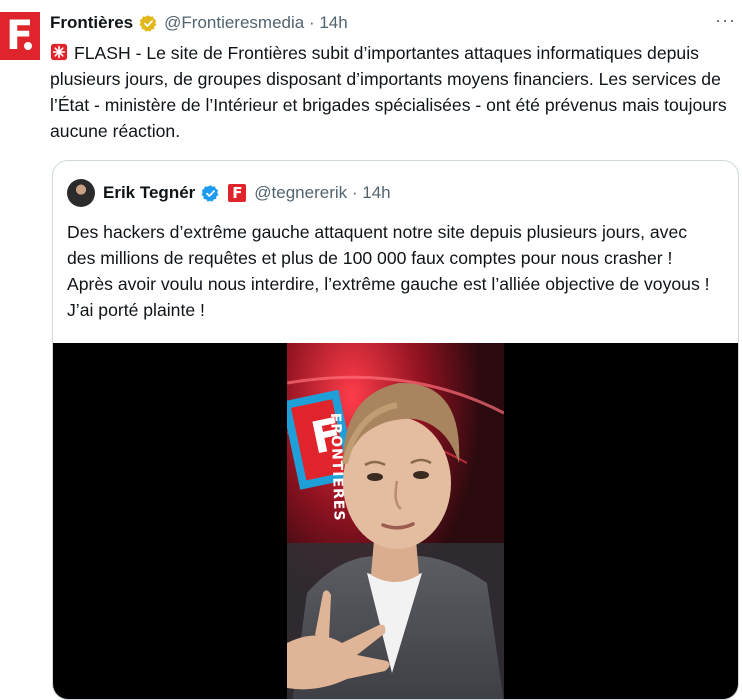  I want to click on frontieres-avatar: F, so click(20, 36).